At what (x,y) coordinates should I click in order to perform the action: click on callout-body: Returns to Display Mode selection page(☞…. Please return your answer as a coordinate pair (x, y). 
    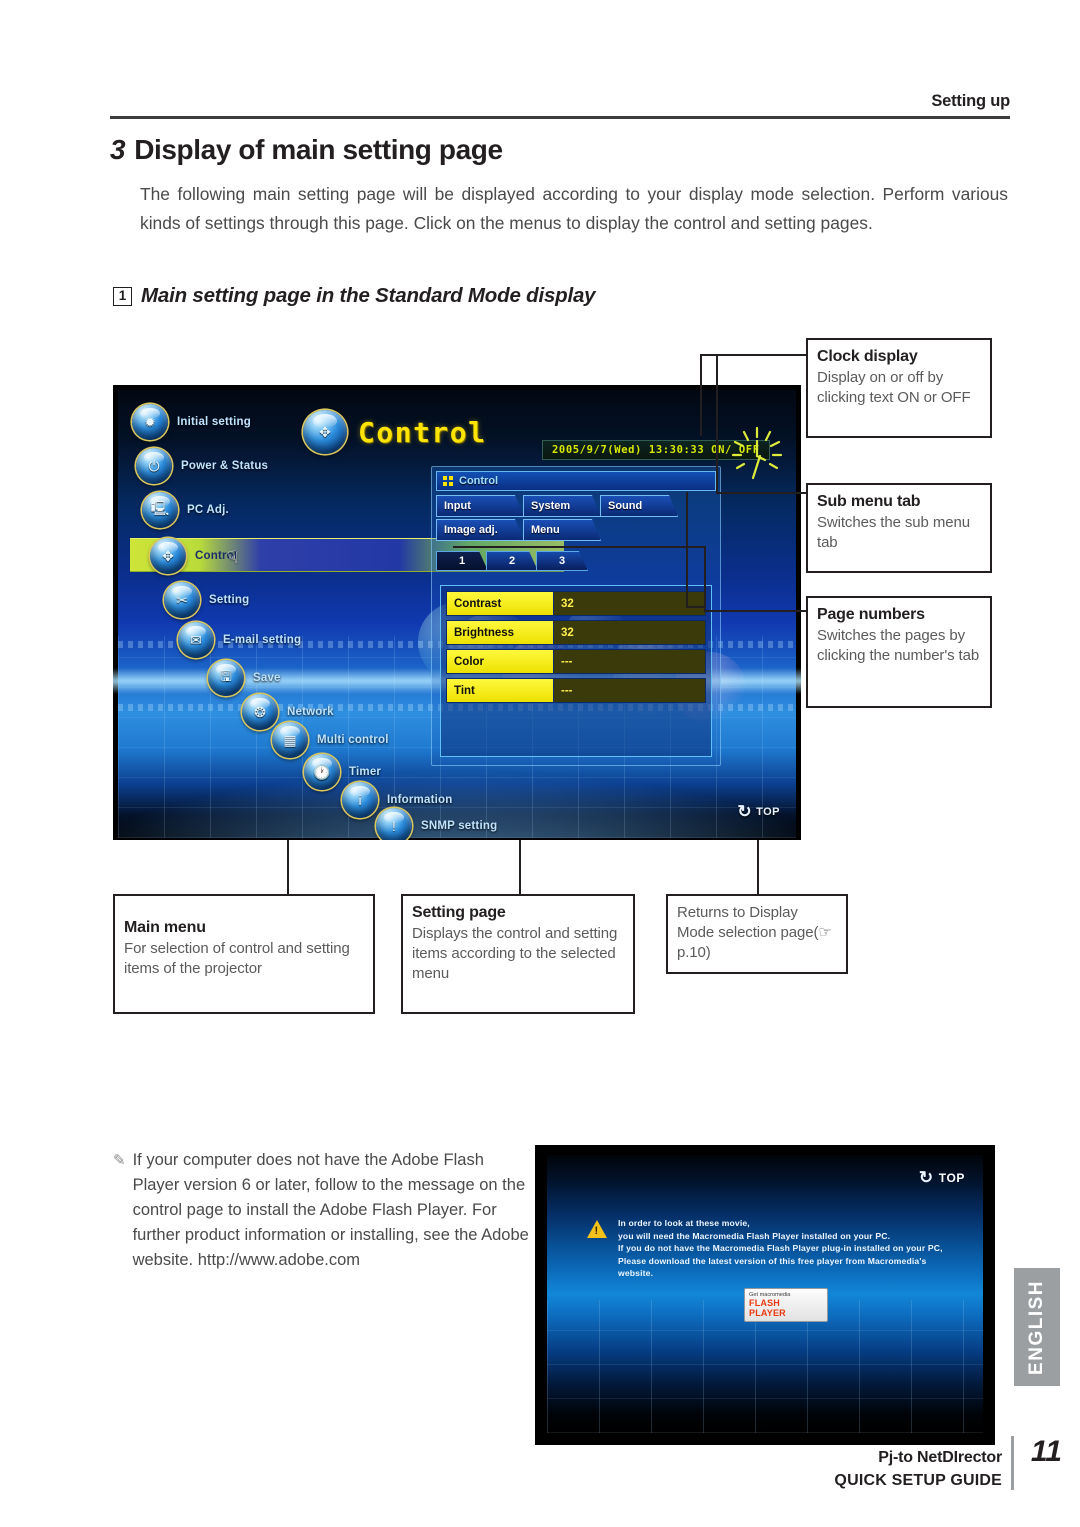
    Looking at the image, I should click on (754, 932).